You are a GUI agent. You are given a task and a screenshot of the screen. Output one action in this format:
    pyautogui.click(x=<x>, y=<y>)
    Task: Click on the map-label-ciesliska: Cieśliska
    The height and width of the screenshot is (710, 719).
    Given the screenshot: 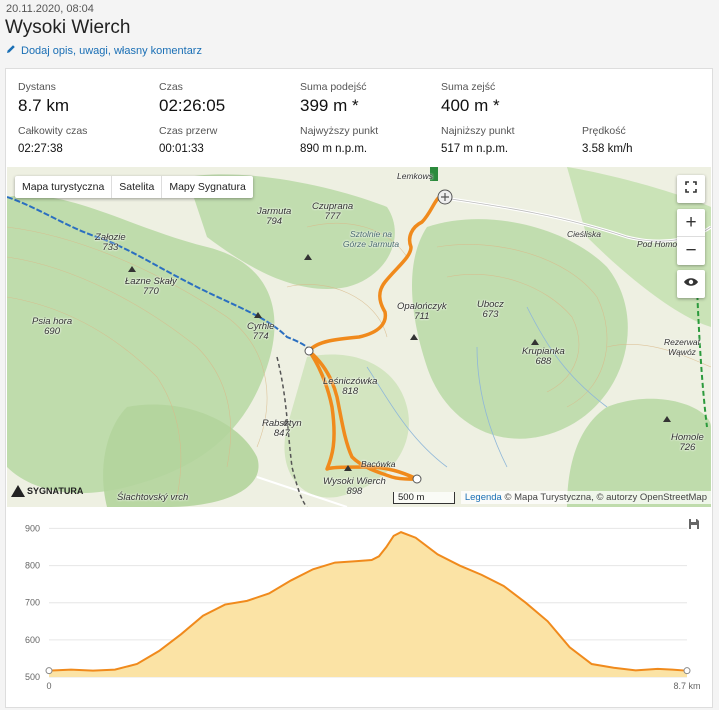 What is the action you would take?
    pyautogui.click(x=584, y=234)
    